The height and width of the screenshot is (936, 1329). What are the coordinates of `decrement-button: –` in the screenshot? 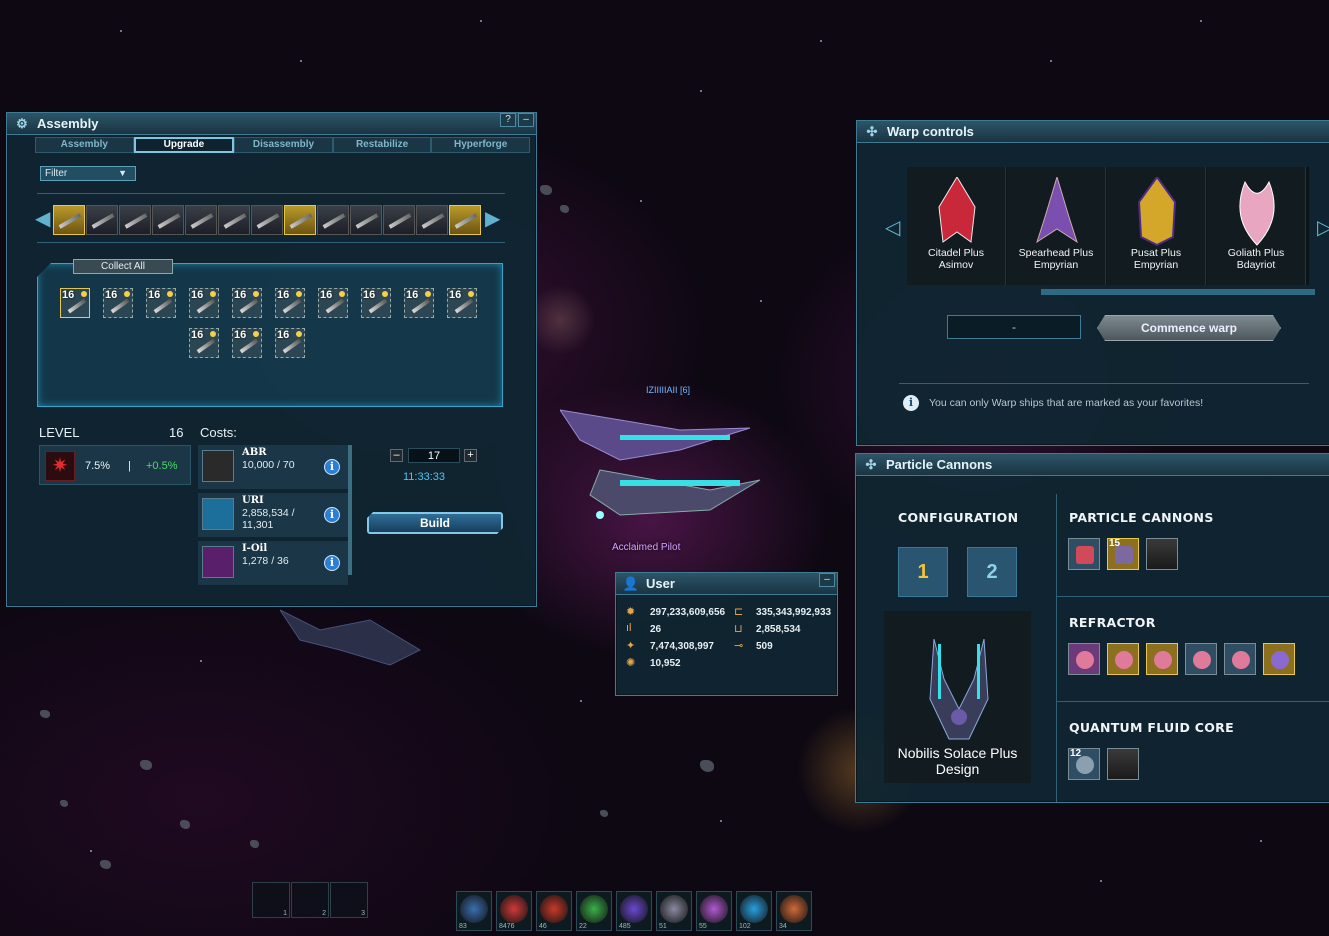 It's located at (396, 455).